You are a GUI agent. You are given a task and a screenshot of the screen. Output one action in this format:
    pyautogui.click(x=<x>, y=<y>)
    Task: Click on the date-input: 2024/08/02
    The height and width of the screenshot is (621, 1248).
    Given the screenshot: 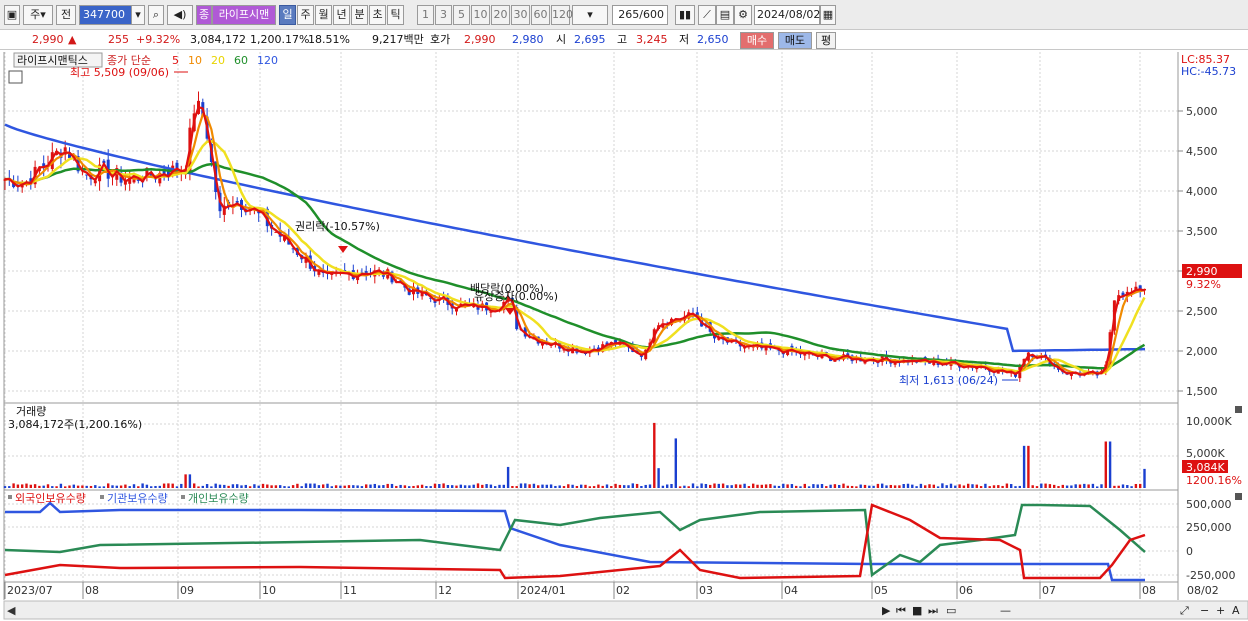 What is the action you would take?
    pyautogui.click(x=787, y=15)
    